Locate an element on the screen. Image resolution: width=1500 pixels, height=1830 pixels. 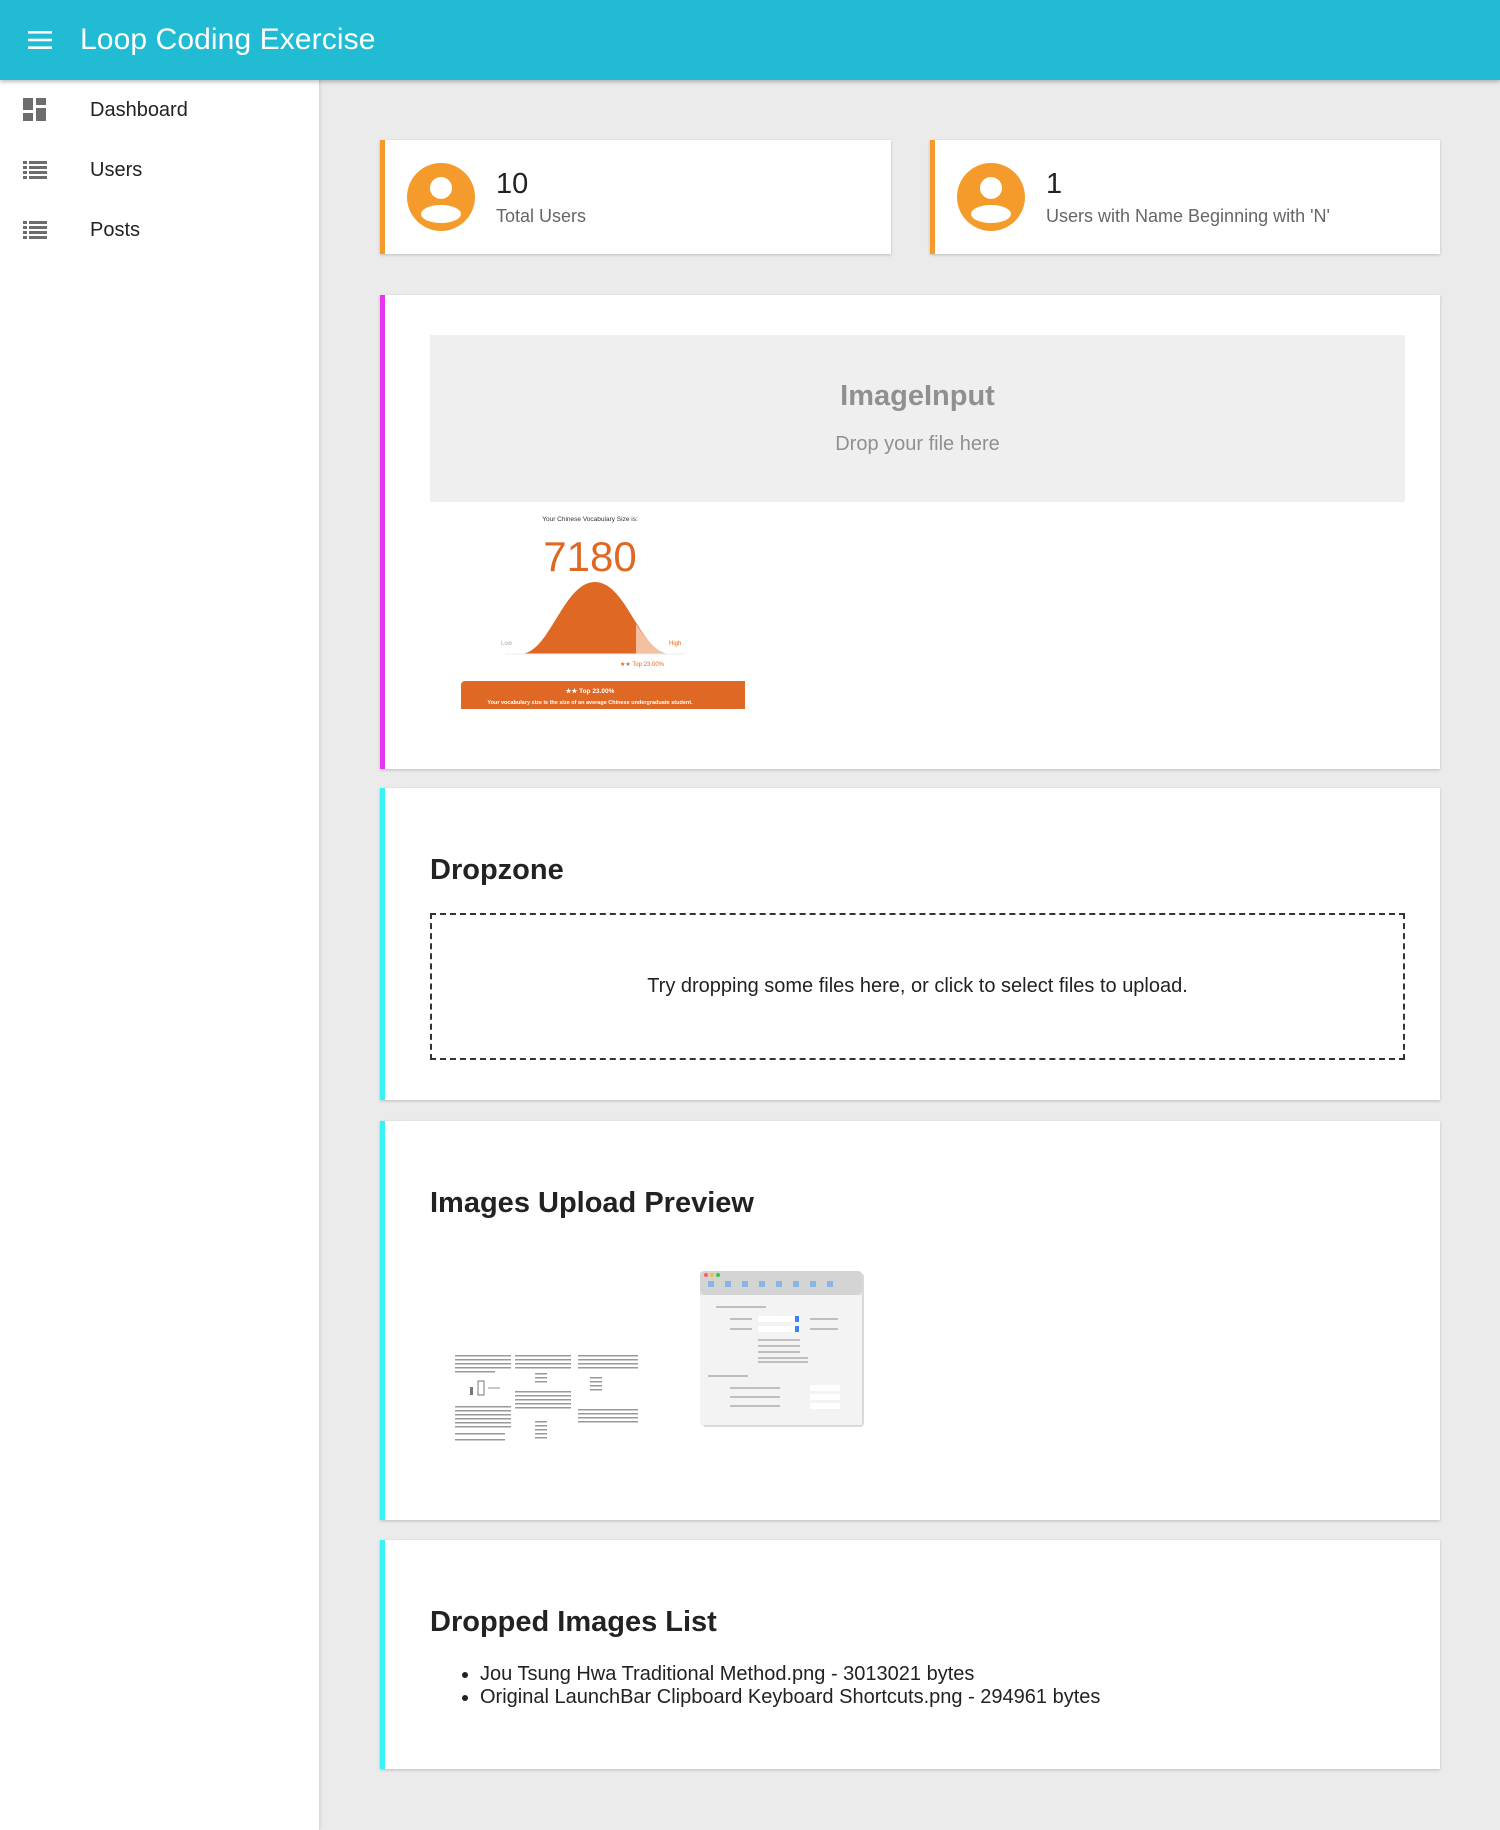
preview-heading: Your Chinese Vocabulary Size is: is located at coordinates (590, 519).